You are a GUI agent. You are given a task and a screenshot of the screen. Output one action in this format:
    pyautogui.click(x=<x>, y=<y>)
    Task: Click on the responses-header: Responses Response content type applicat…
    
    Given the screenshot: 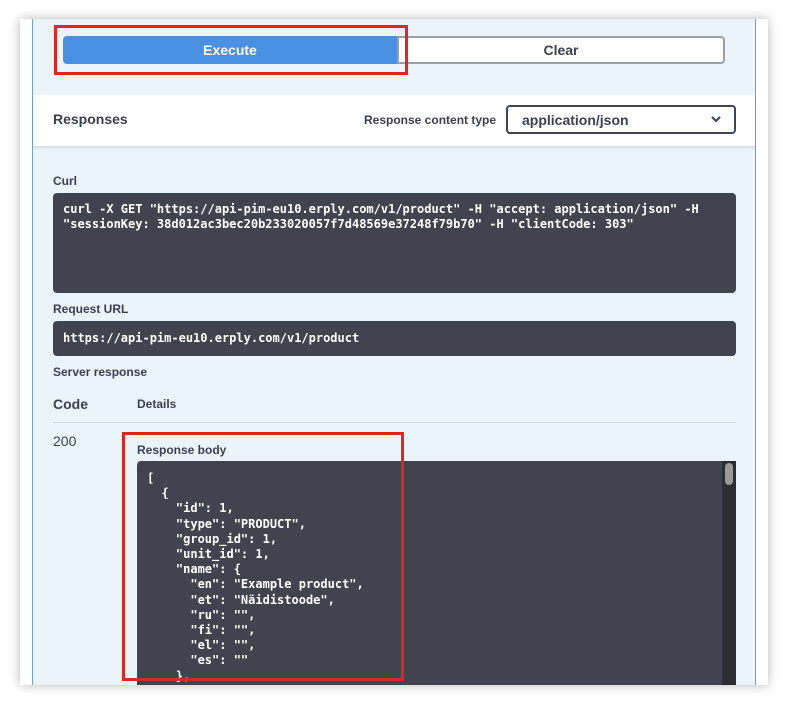 What is the action you would take?
    pyautogui.click(x=394, y=121)
    